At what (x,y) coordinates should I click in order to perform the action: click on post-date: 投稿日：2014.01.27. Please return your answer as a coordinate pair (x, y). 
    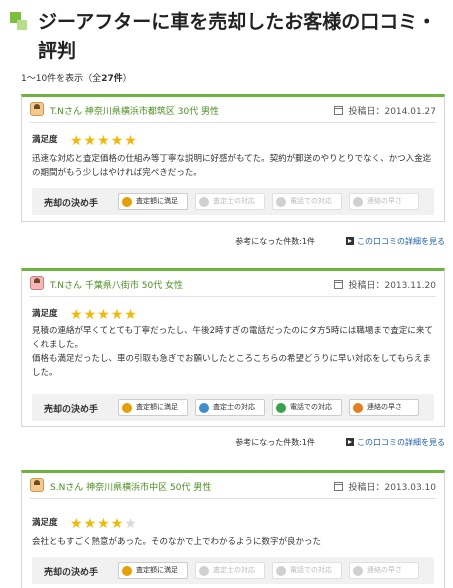
    Looking at the image, I should click on (385, 110).